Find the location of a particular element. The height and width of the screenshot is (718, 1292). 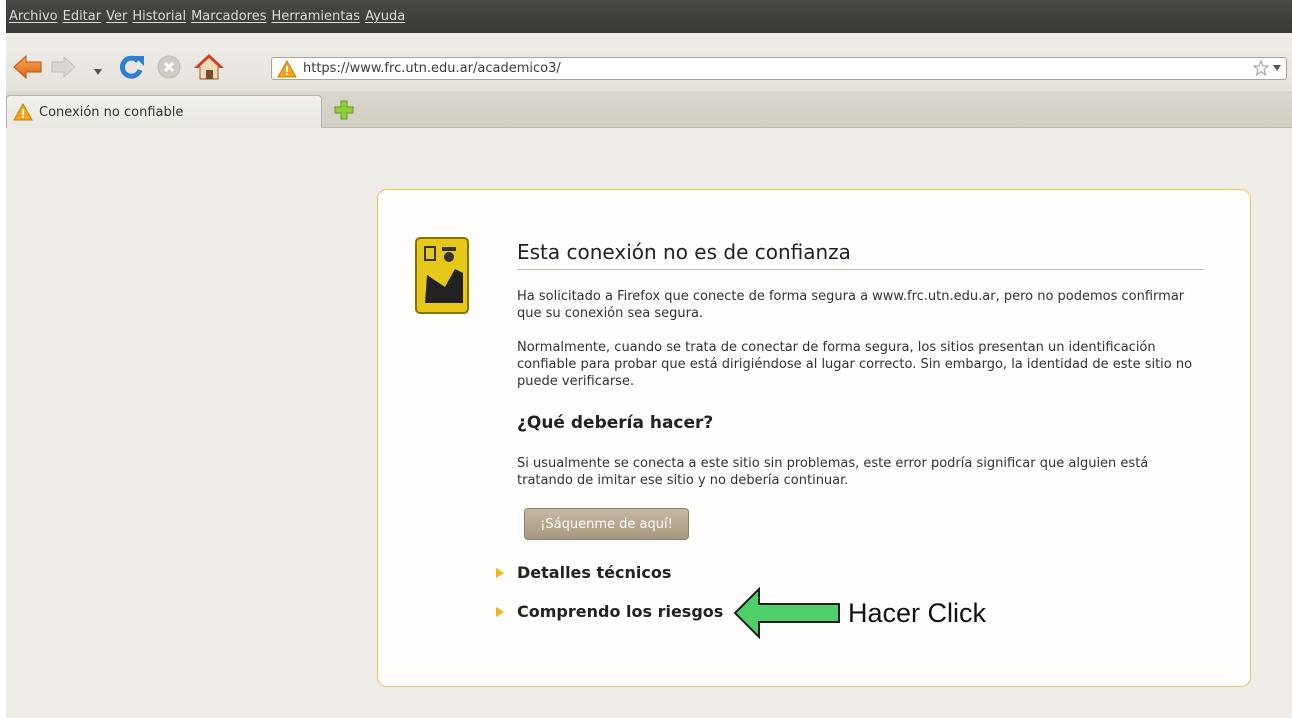

history-dropdown-button is located at coordinates (98, 71).